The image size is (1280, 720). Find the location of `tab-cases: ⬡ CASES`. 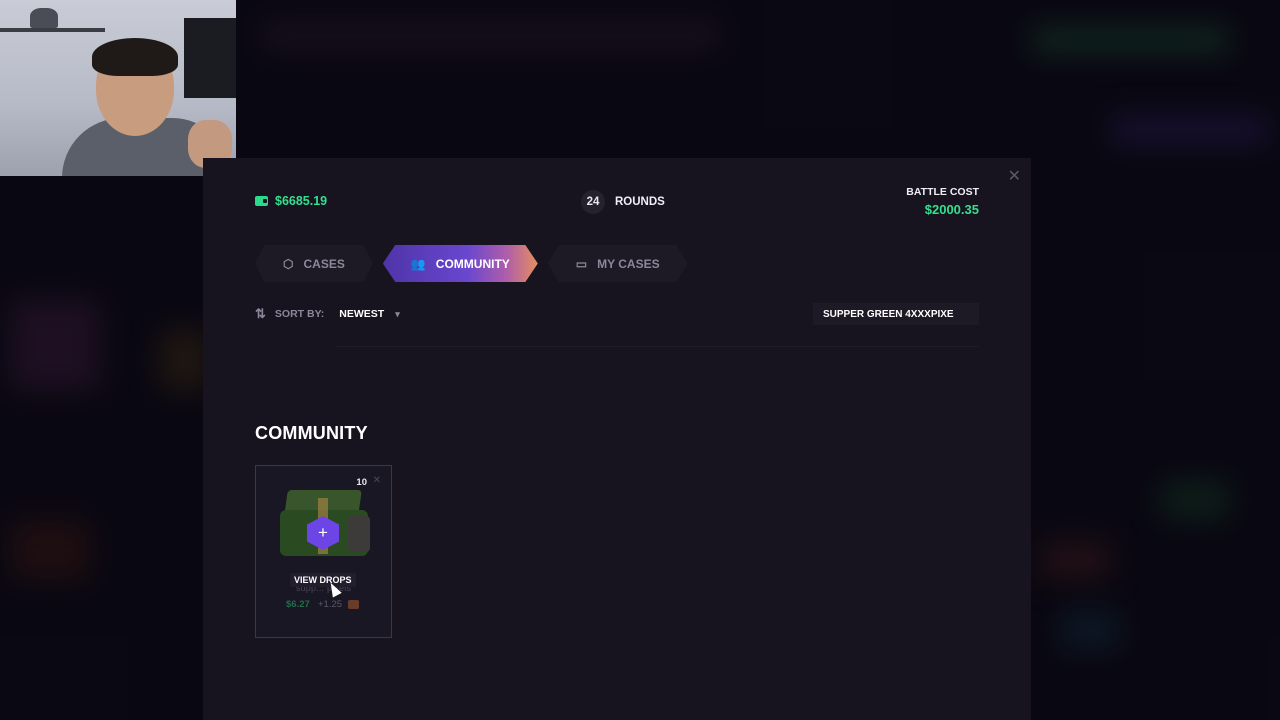

tab-cases: ⬡ CASES is located at coordinates (314, 263).